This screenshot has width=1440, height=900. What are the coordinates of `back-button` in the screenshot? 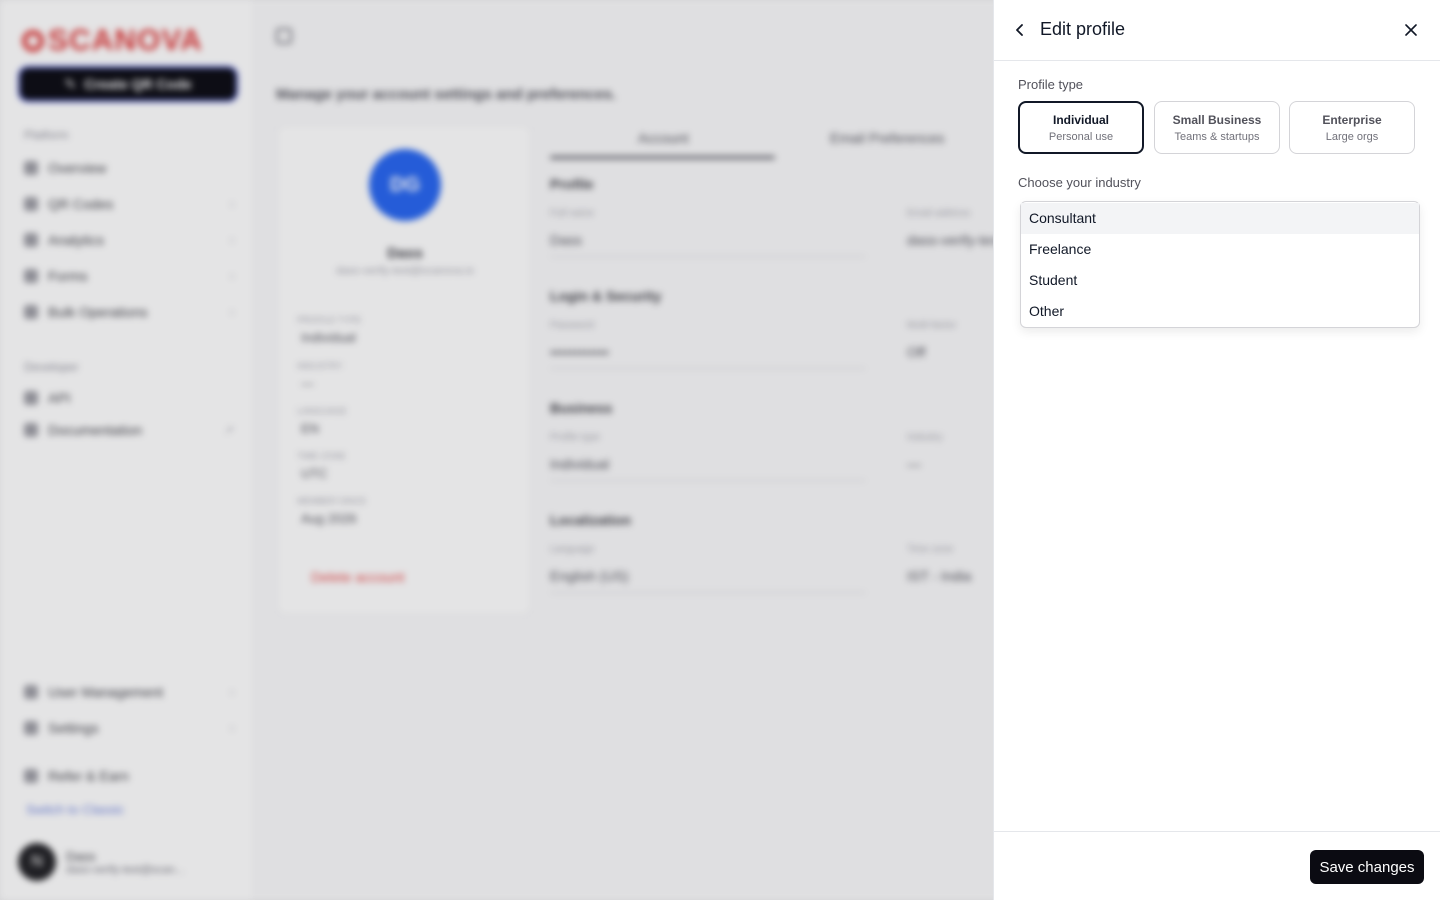 It's located at (1020, 30).